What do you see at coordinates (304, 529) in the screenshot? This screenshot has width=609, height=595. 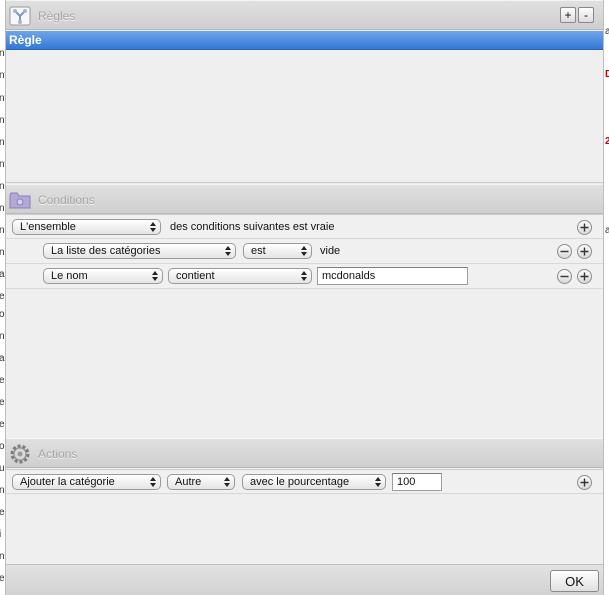 I see `actions-empty-area` at bounding box center [304, 529].